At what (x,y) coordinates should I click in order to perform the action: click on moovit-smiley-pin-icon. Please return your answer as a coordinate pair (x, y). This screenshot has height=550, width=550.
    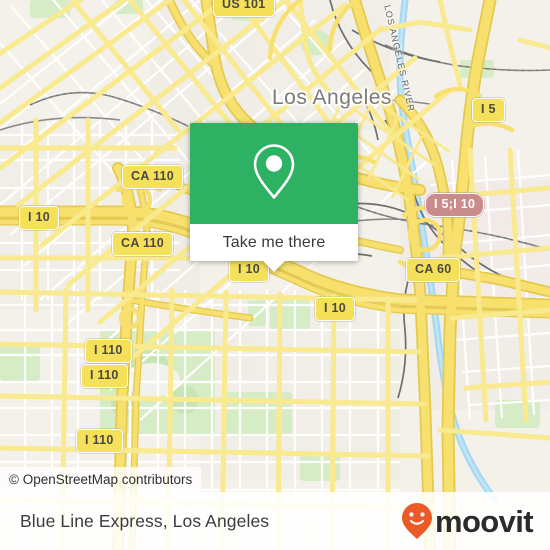
    Looking at the image, I should click on (417, 521).